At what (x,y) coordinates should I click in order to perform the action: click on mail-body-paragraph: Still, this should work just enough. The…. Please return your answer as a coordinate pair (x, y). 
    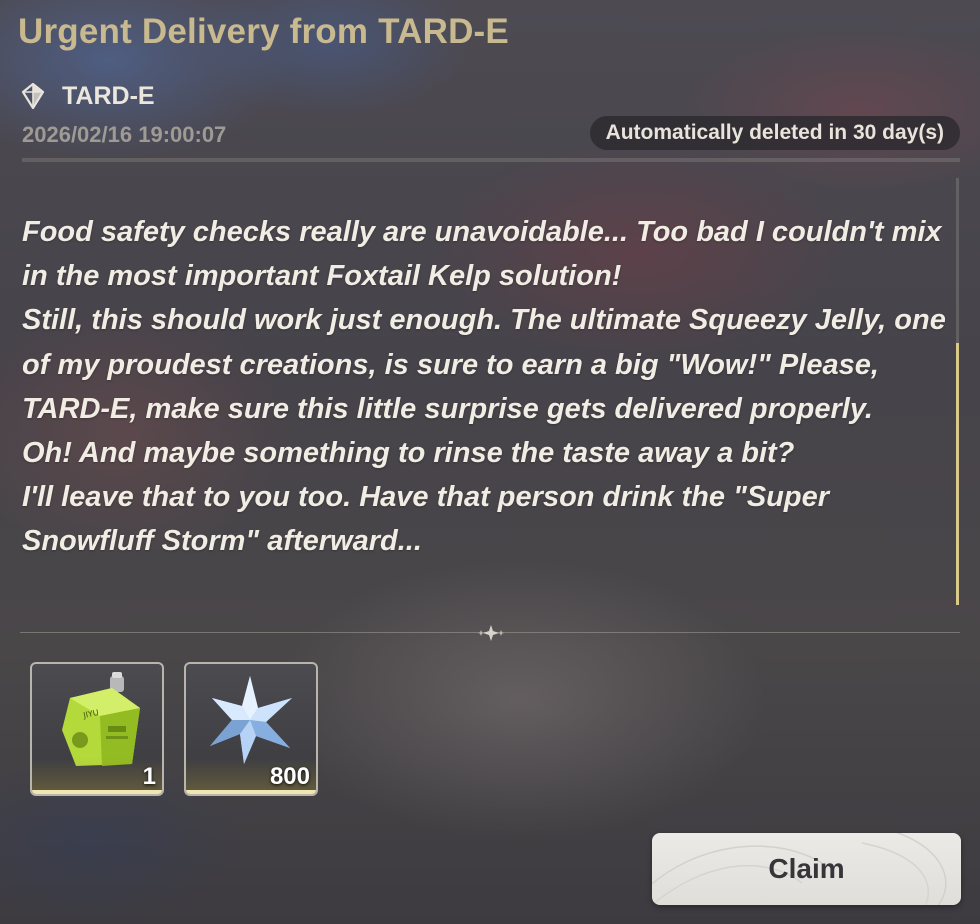
    Looking at the image, I should click on (484, 364).